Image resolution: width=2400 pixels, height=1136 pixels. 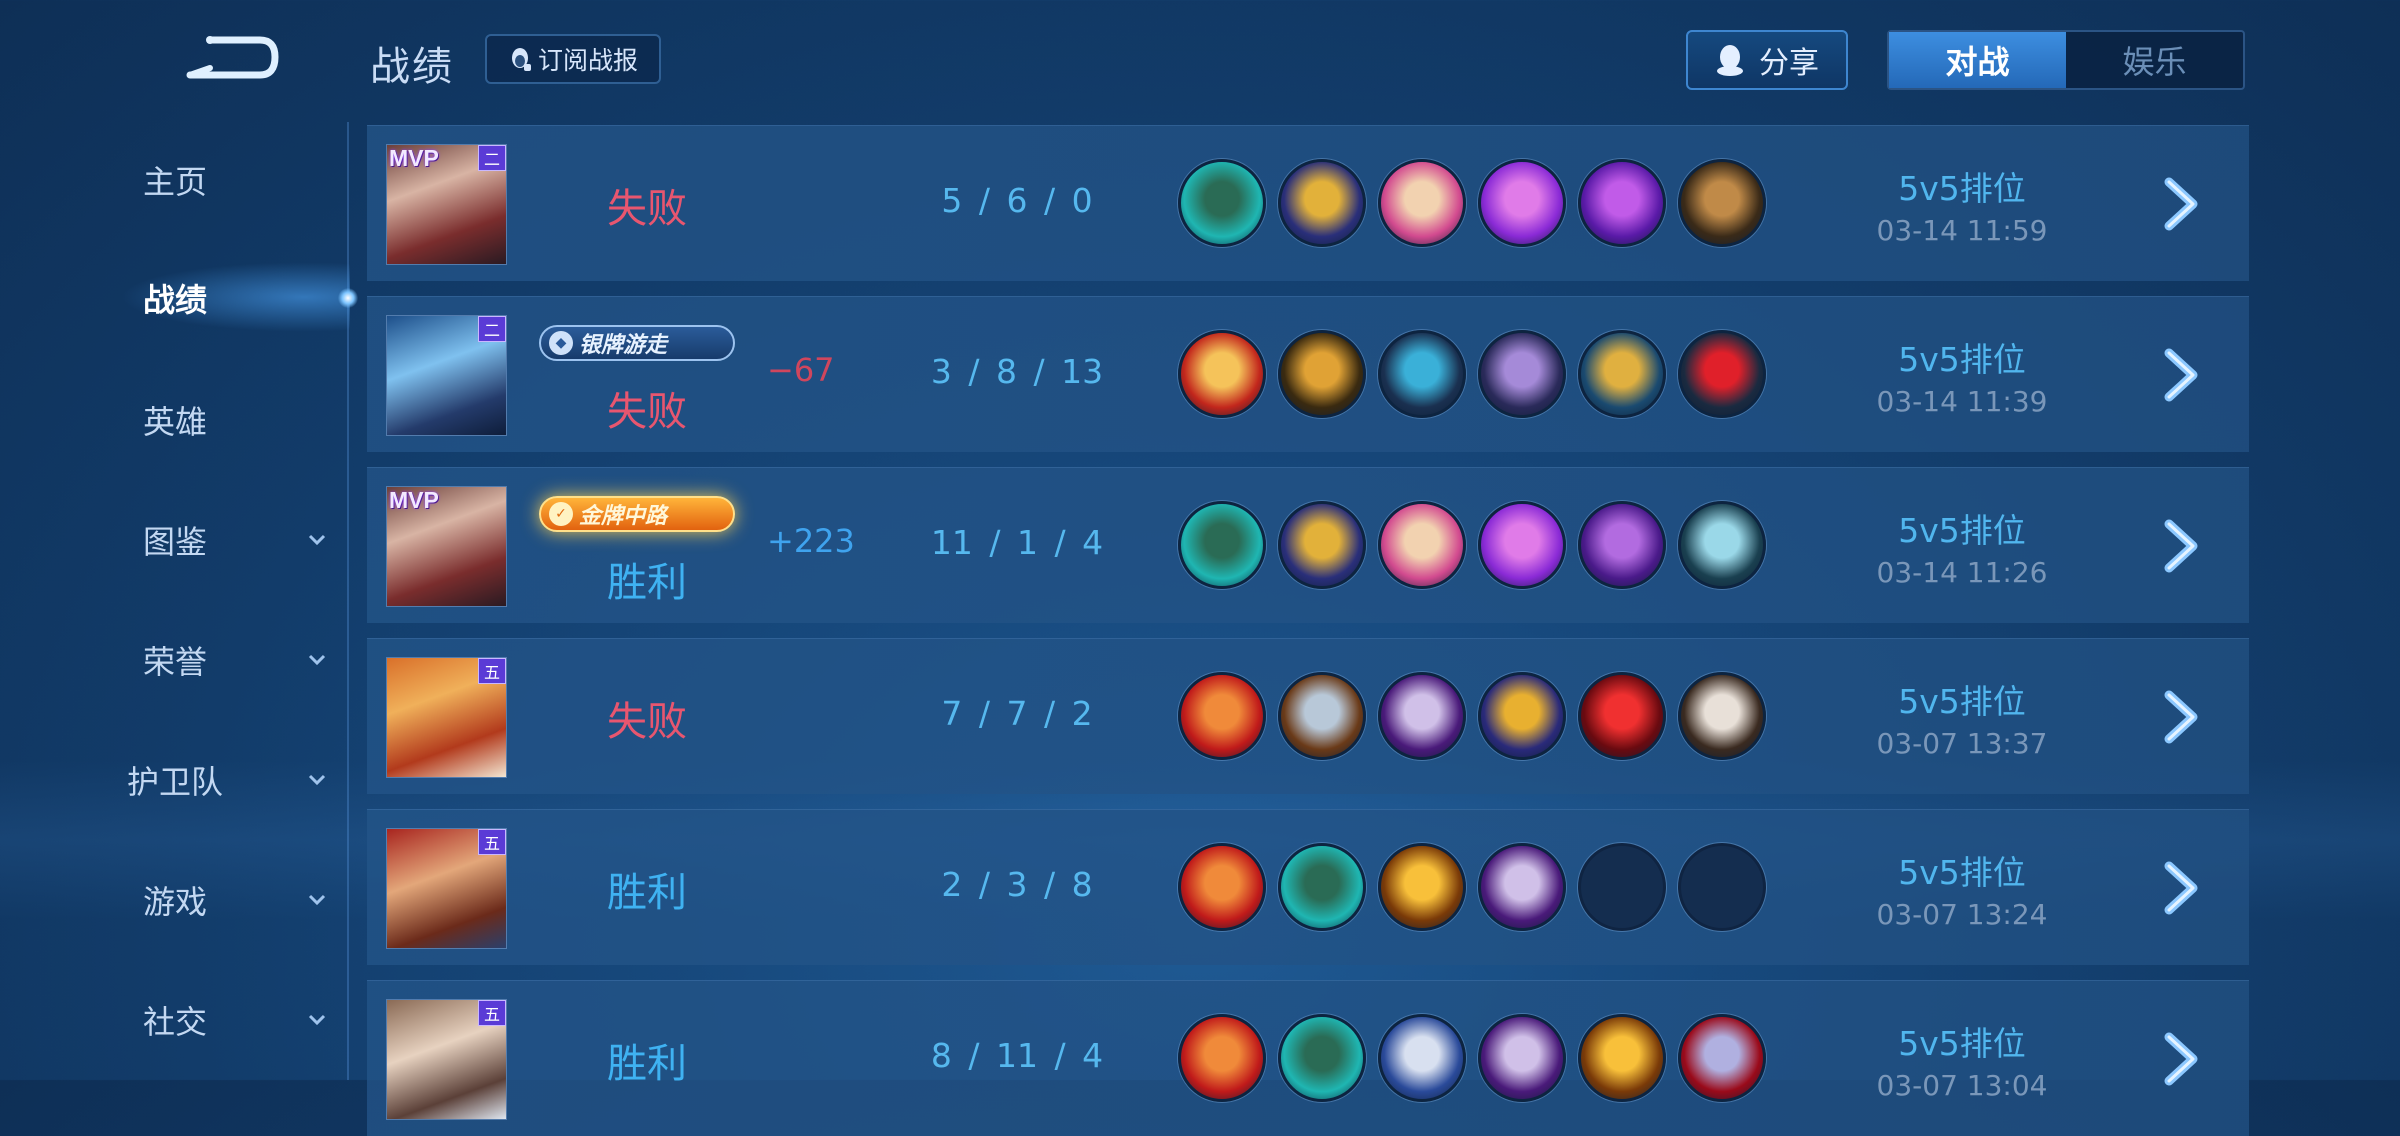 I want to click on gold-sword-item-icon, so click(x=1422, y=887).